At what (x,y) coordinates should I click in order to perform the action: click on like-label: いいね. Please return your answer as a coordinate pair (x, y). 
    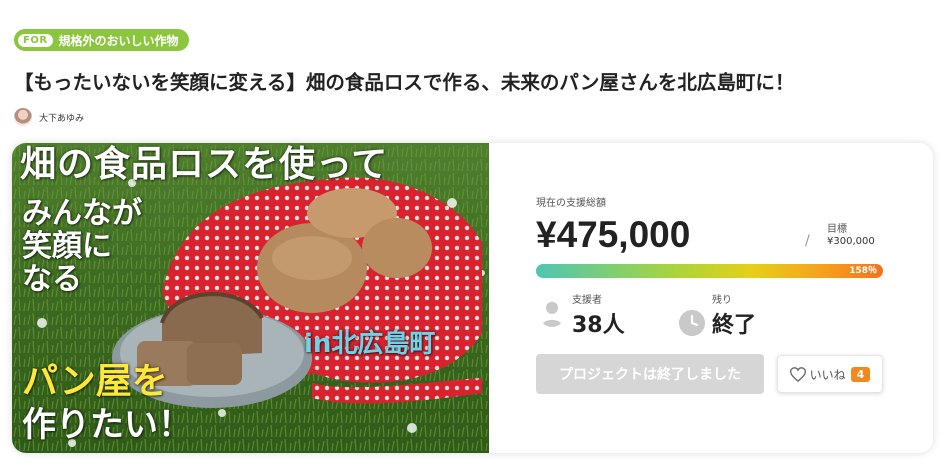
    Looking at the image, I should click on (827, 374).